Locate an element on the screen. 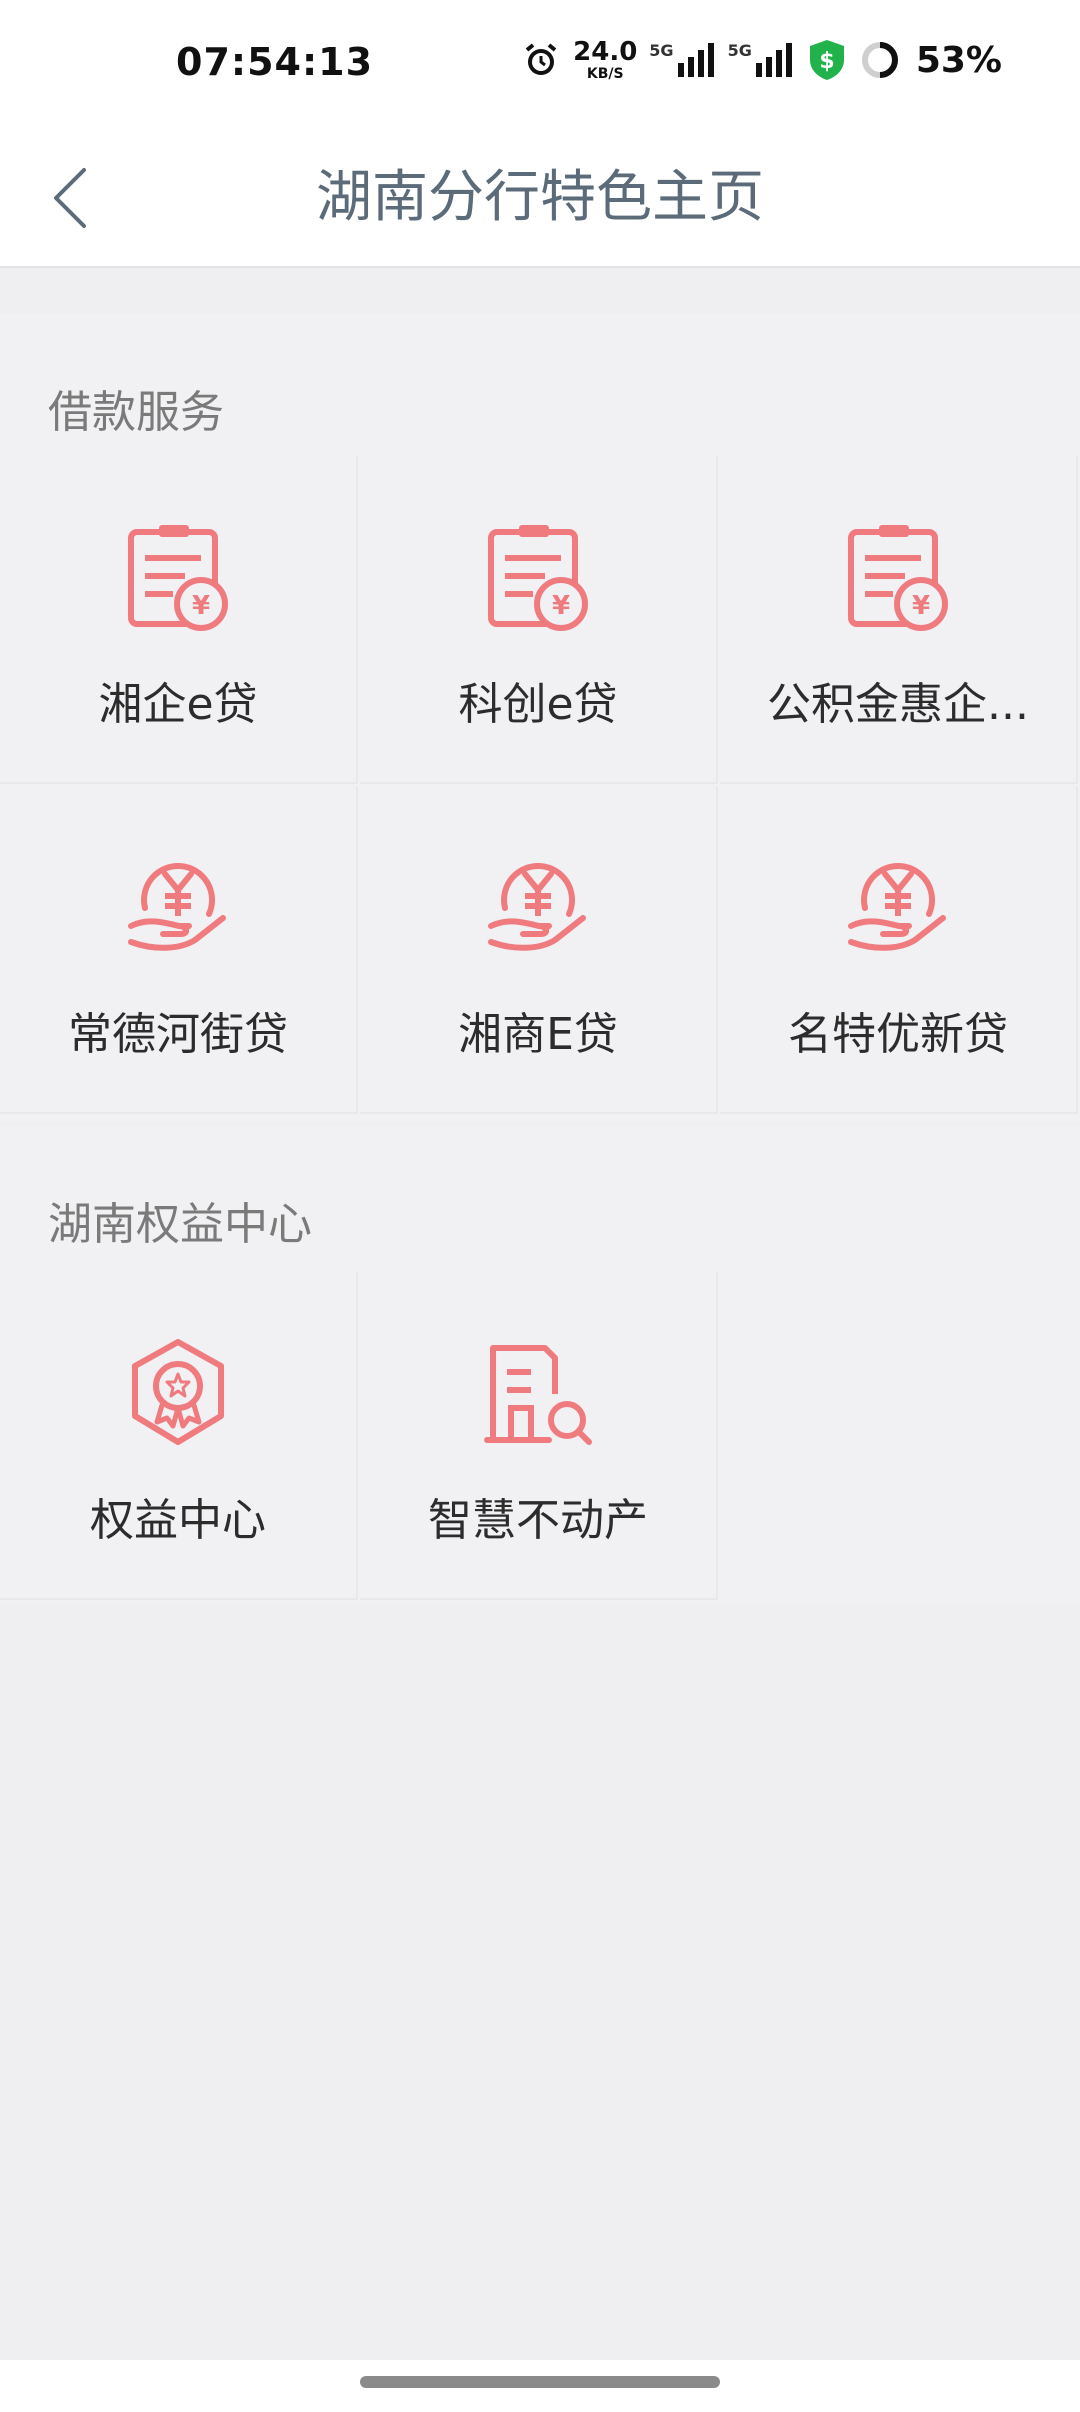 Image resolution: width=1080 pixels, height=2412 pixels. badge-icon is located at coordinates (178, 1393).